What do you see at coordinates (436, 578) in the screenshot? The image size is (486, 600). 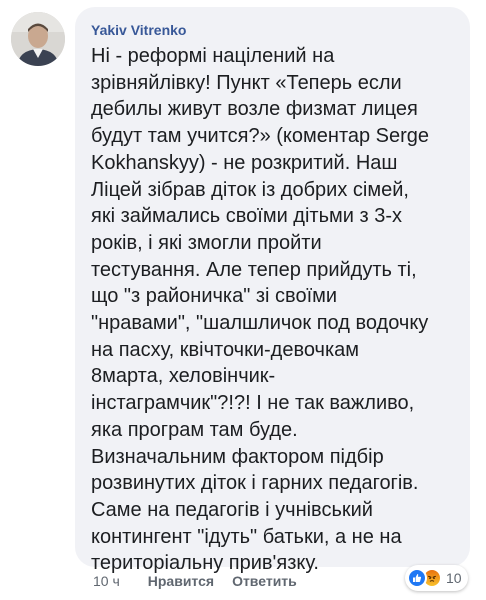 I see `reactions-summary: 10` at bounding box center [436, 578].